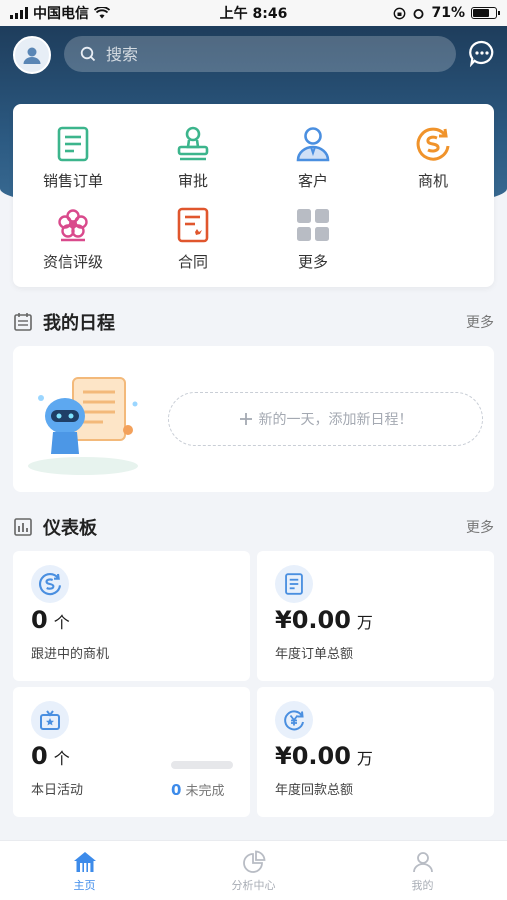 Image resolution: width=507 pixels, height=900 pixels. What do you see at coordinates (375, 616) in the screenshot?
I see `dashboard-card-annual-orders: ¥0.00 万 年度订单总额` at bounding box center [375, 616].